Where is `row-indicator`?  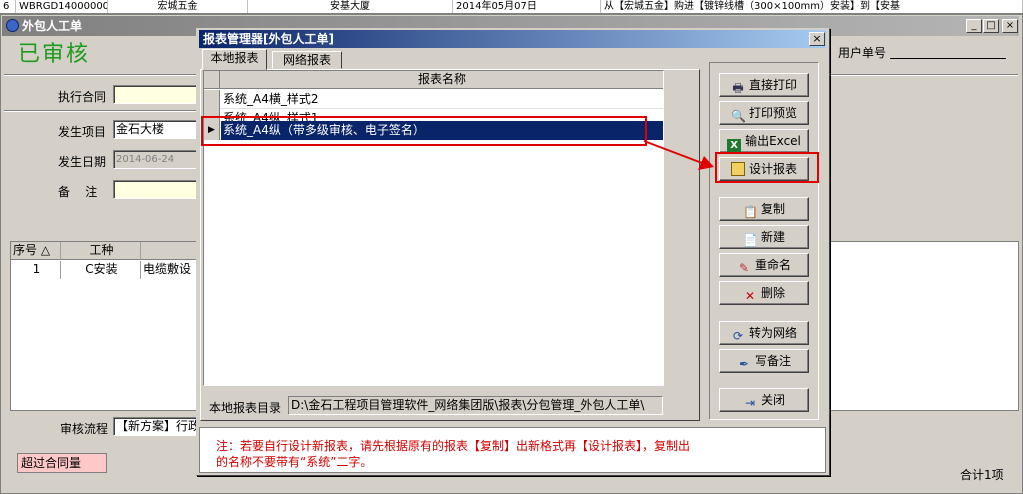
row-indicator is located at coordinates (212, 99).